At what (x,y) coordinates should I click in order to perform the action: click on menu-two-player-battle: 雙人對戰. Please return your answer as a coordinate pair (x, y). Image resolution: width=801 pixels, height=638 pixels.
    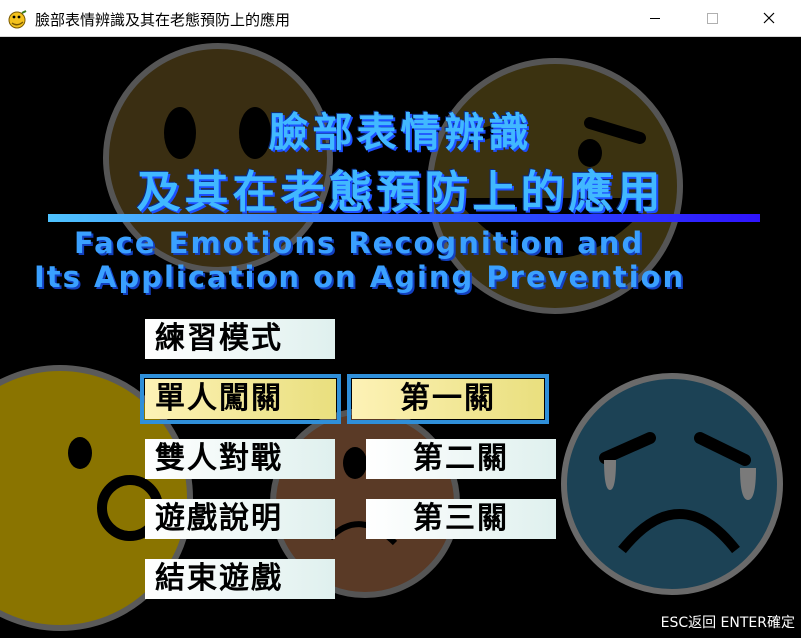
    Looking at the image, I should click on (240, 459).